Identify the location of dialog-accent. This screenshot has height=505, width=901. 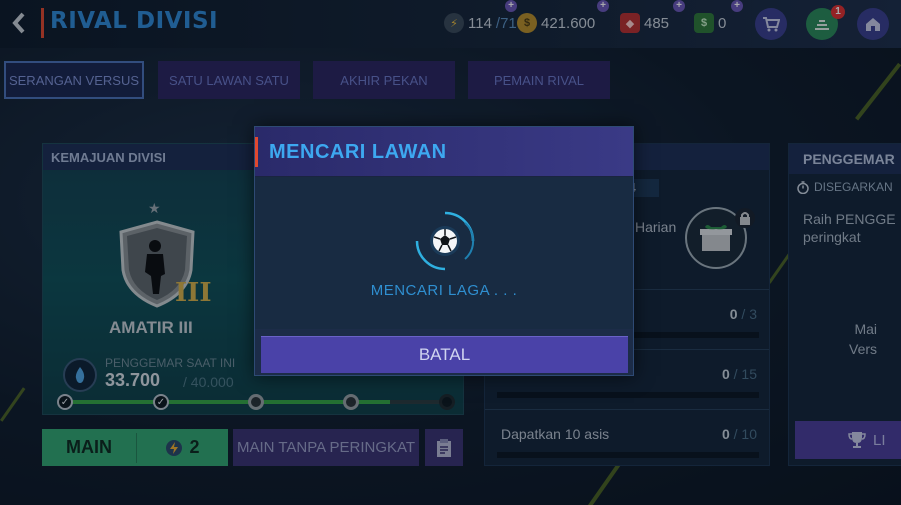
(256, 152).